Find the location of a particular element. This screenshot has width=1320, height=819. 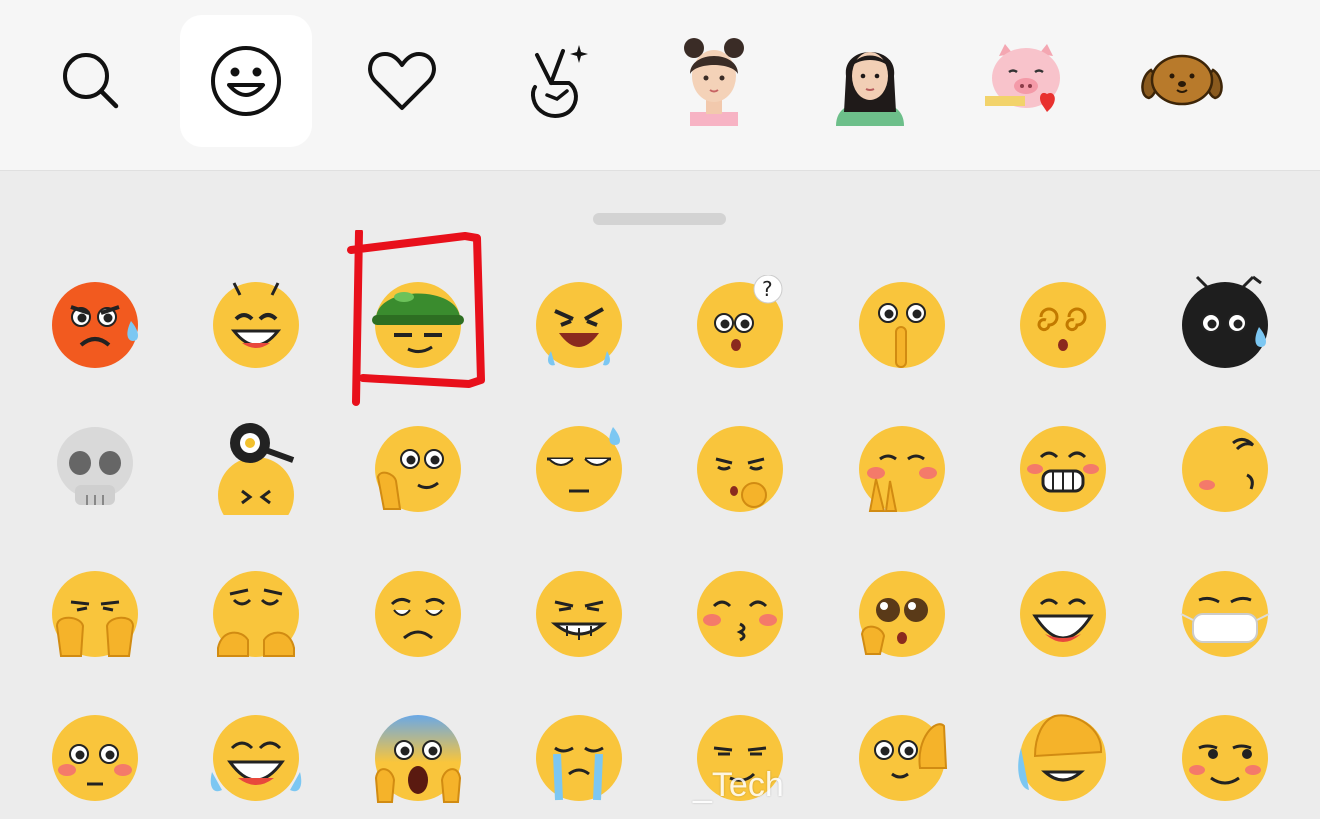

mask-icon is located at coordinates (1225, 614).